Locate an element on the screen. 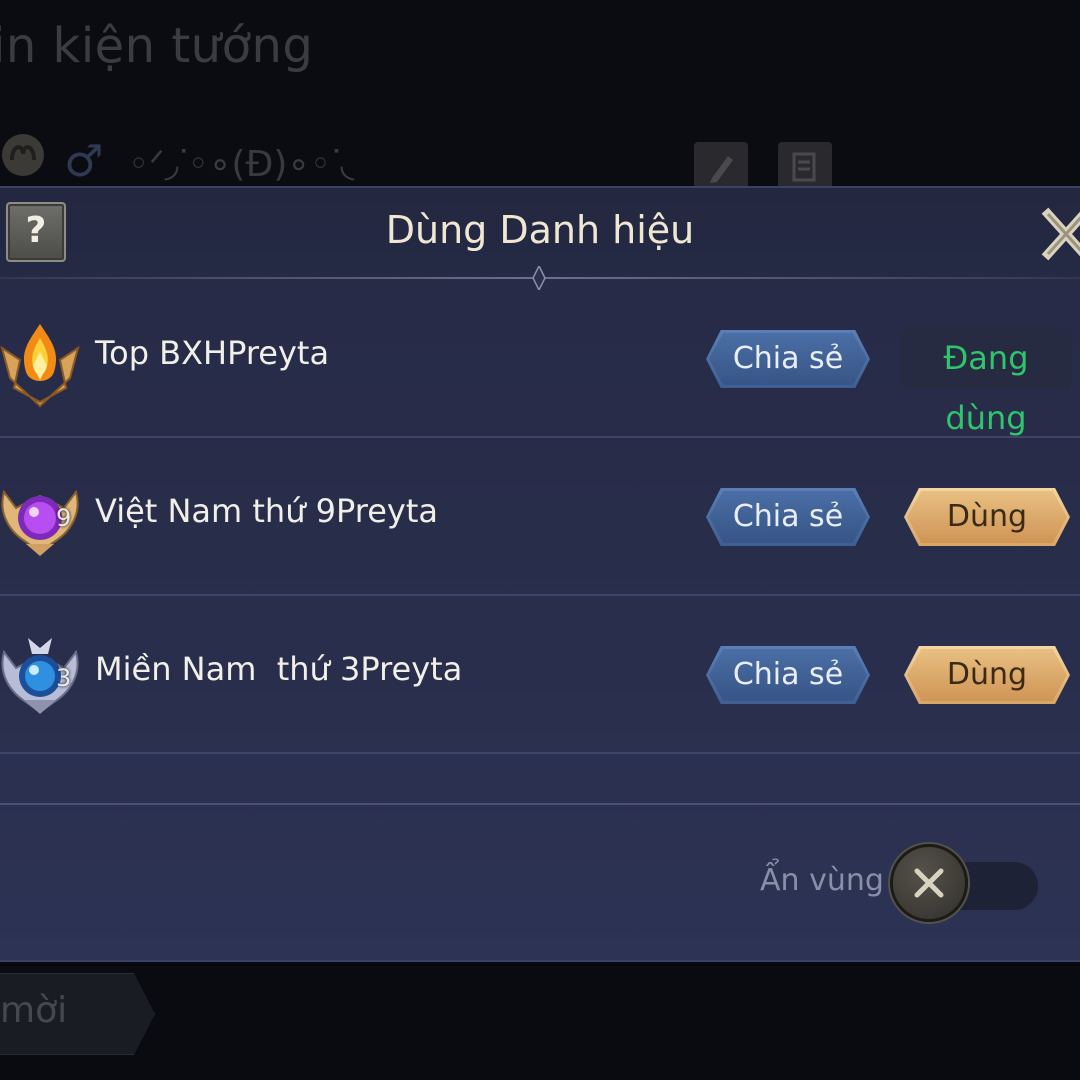 Image resolution: width=1080 pixels, height=1080 pixels. document-icon is located at coordinates (805, 167).